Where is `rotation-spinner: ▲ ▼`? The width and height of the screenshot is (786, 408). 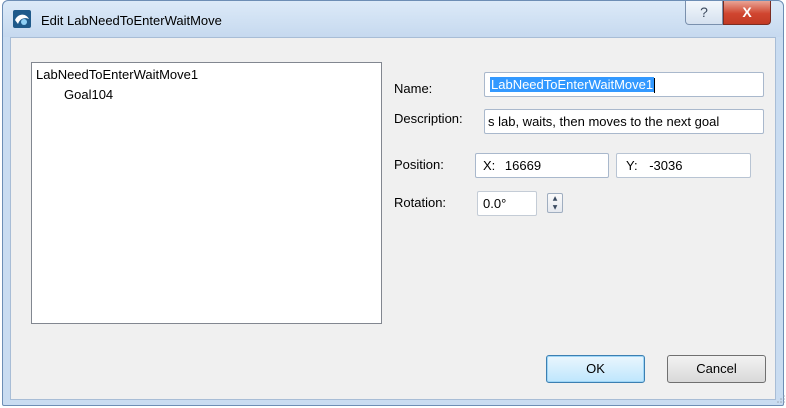
rotation-spinner: ▲ ▼ is located at coordinates (555, 203).